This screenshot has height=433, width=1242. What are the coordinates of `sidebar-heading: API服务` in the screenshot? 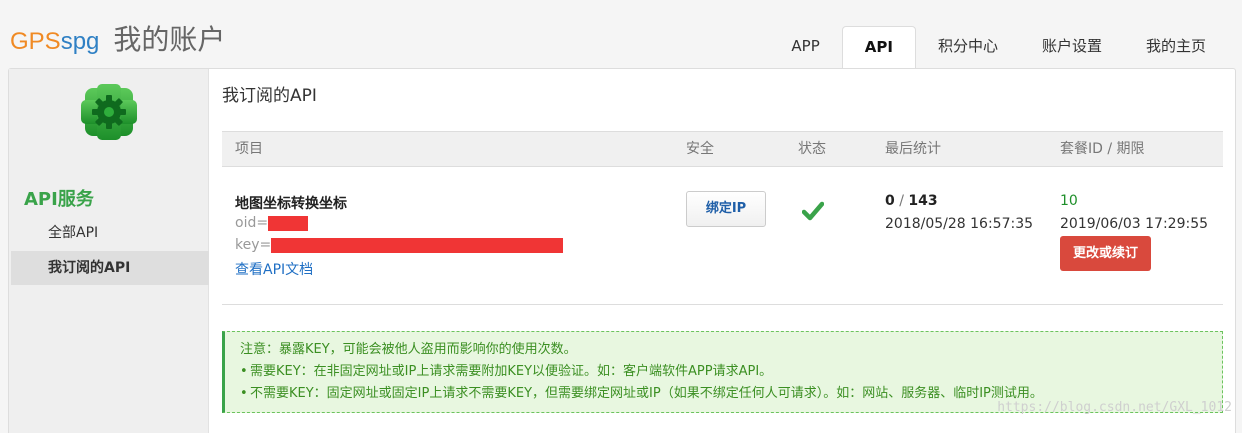 It's located at (59, 199).